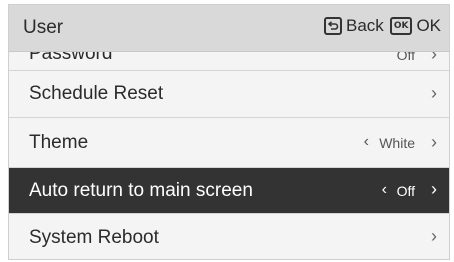 Image resolution: width=454 pixels, height=262 pixels. Describe the element at coordinates (59, 142) in the screenshot. I see `menu-item-label: Theme` at that location.